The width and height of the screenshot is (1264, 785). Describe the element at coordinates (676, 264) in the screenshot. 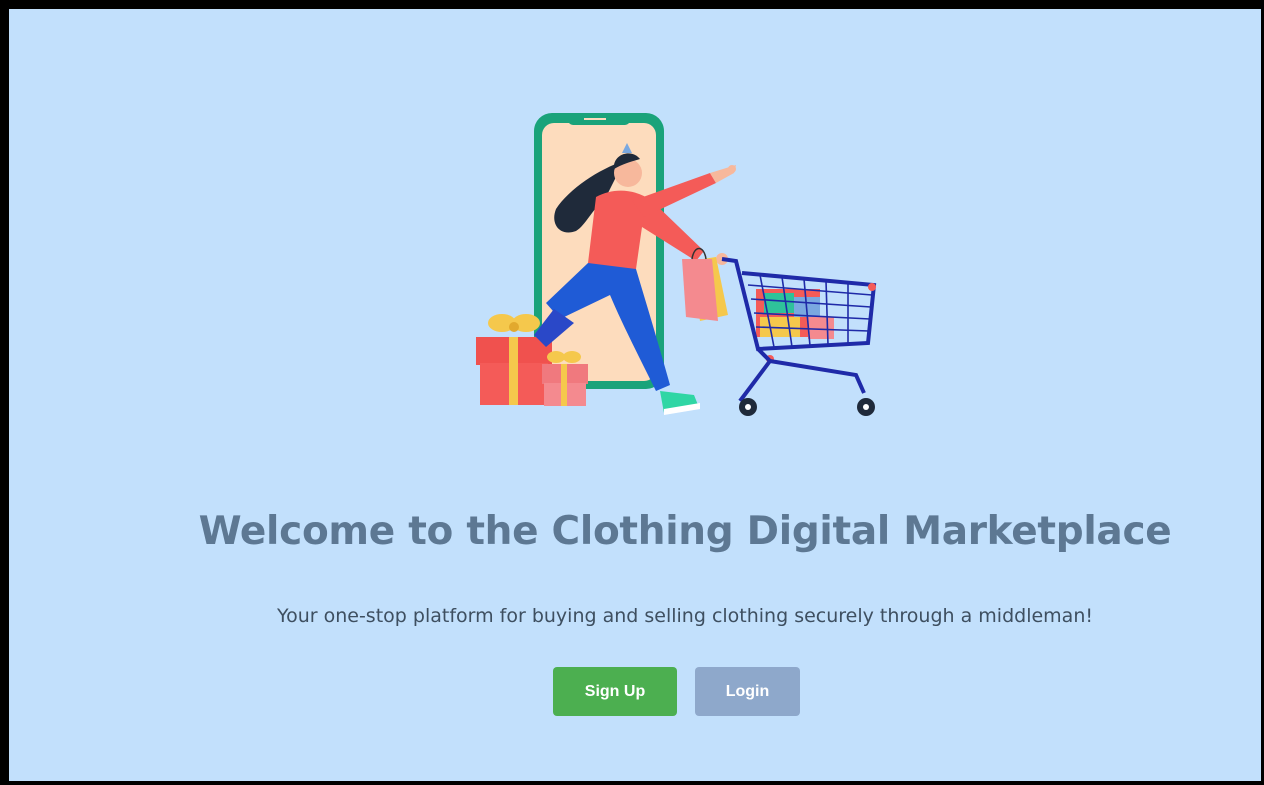

I see `shopping-illustration` at that location.